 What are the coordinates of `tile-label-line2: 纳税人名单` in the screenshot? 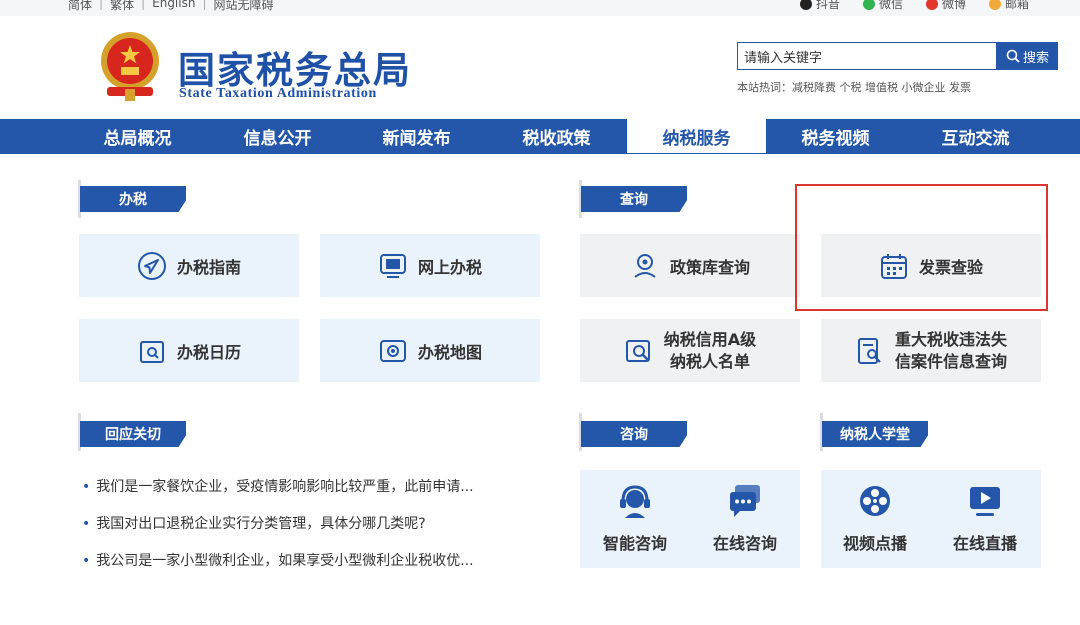 It's located at (709, 361).